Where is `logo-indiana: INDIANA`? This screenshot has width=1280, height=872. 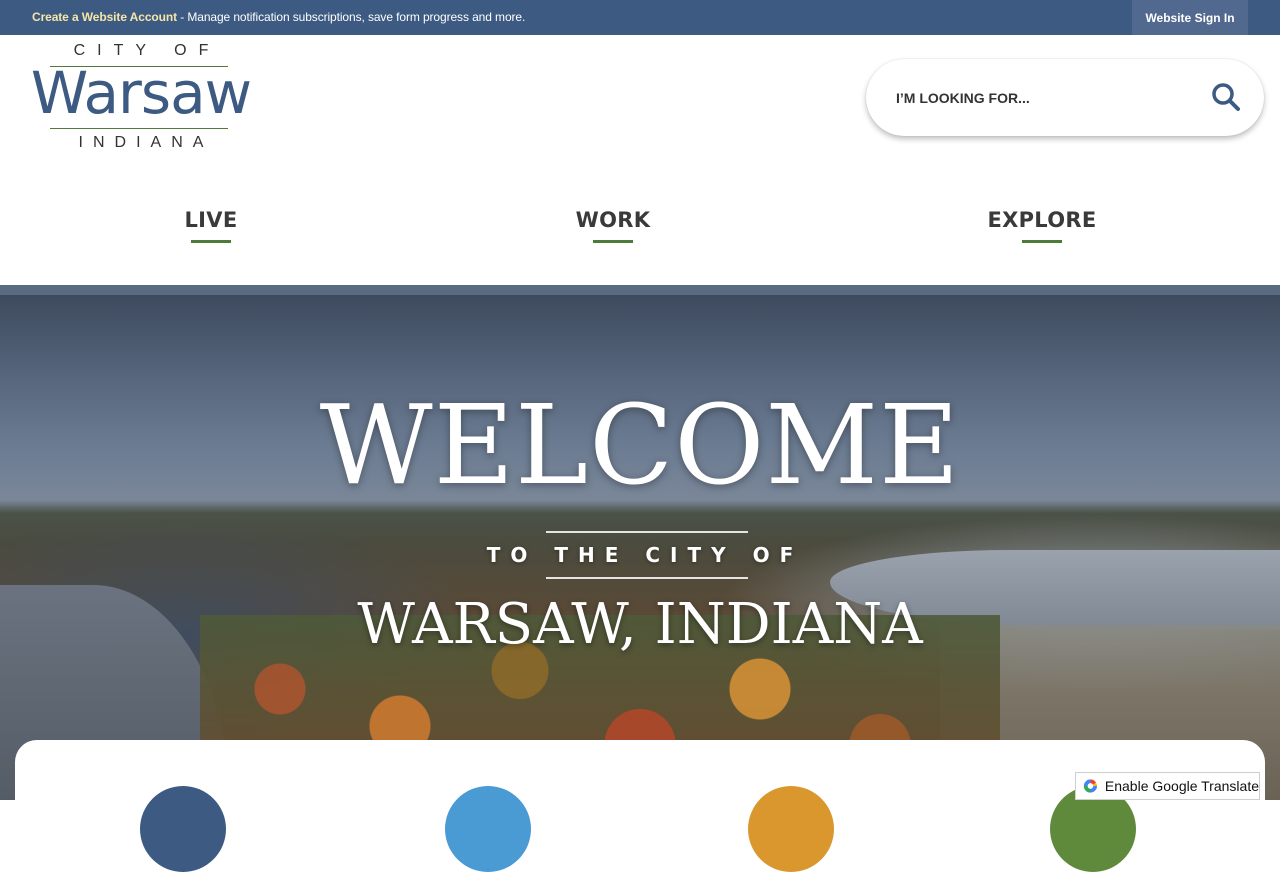 logo-indiana: INDIANA is located at coordinates (146, 142).